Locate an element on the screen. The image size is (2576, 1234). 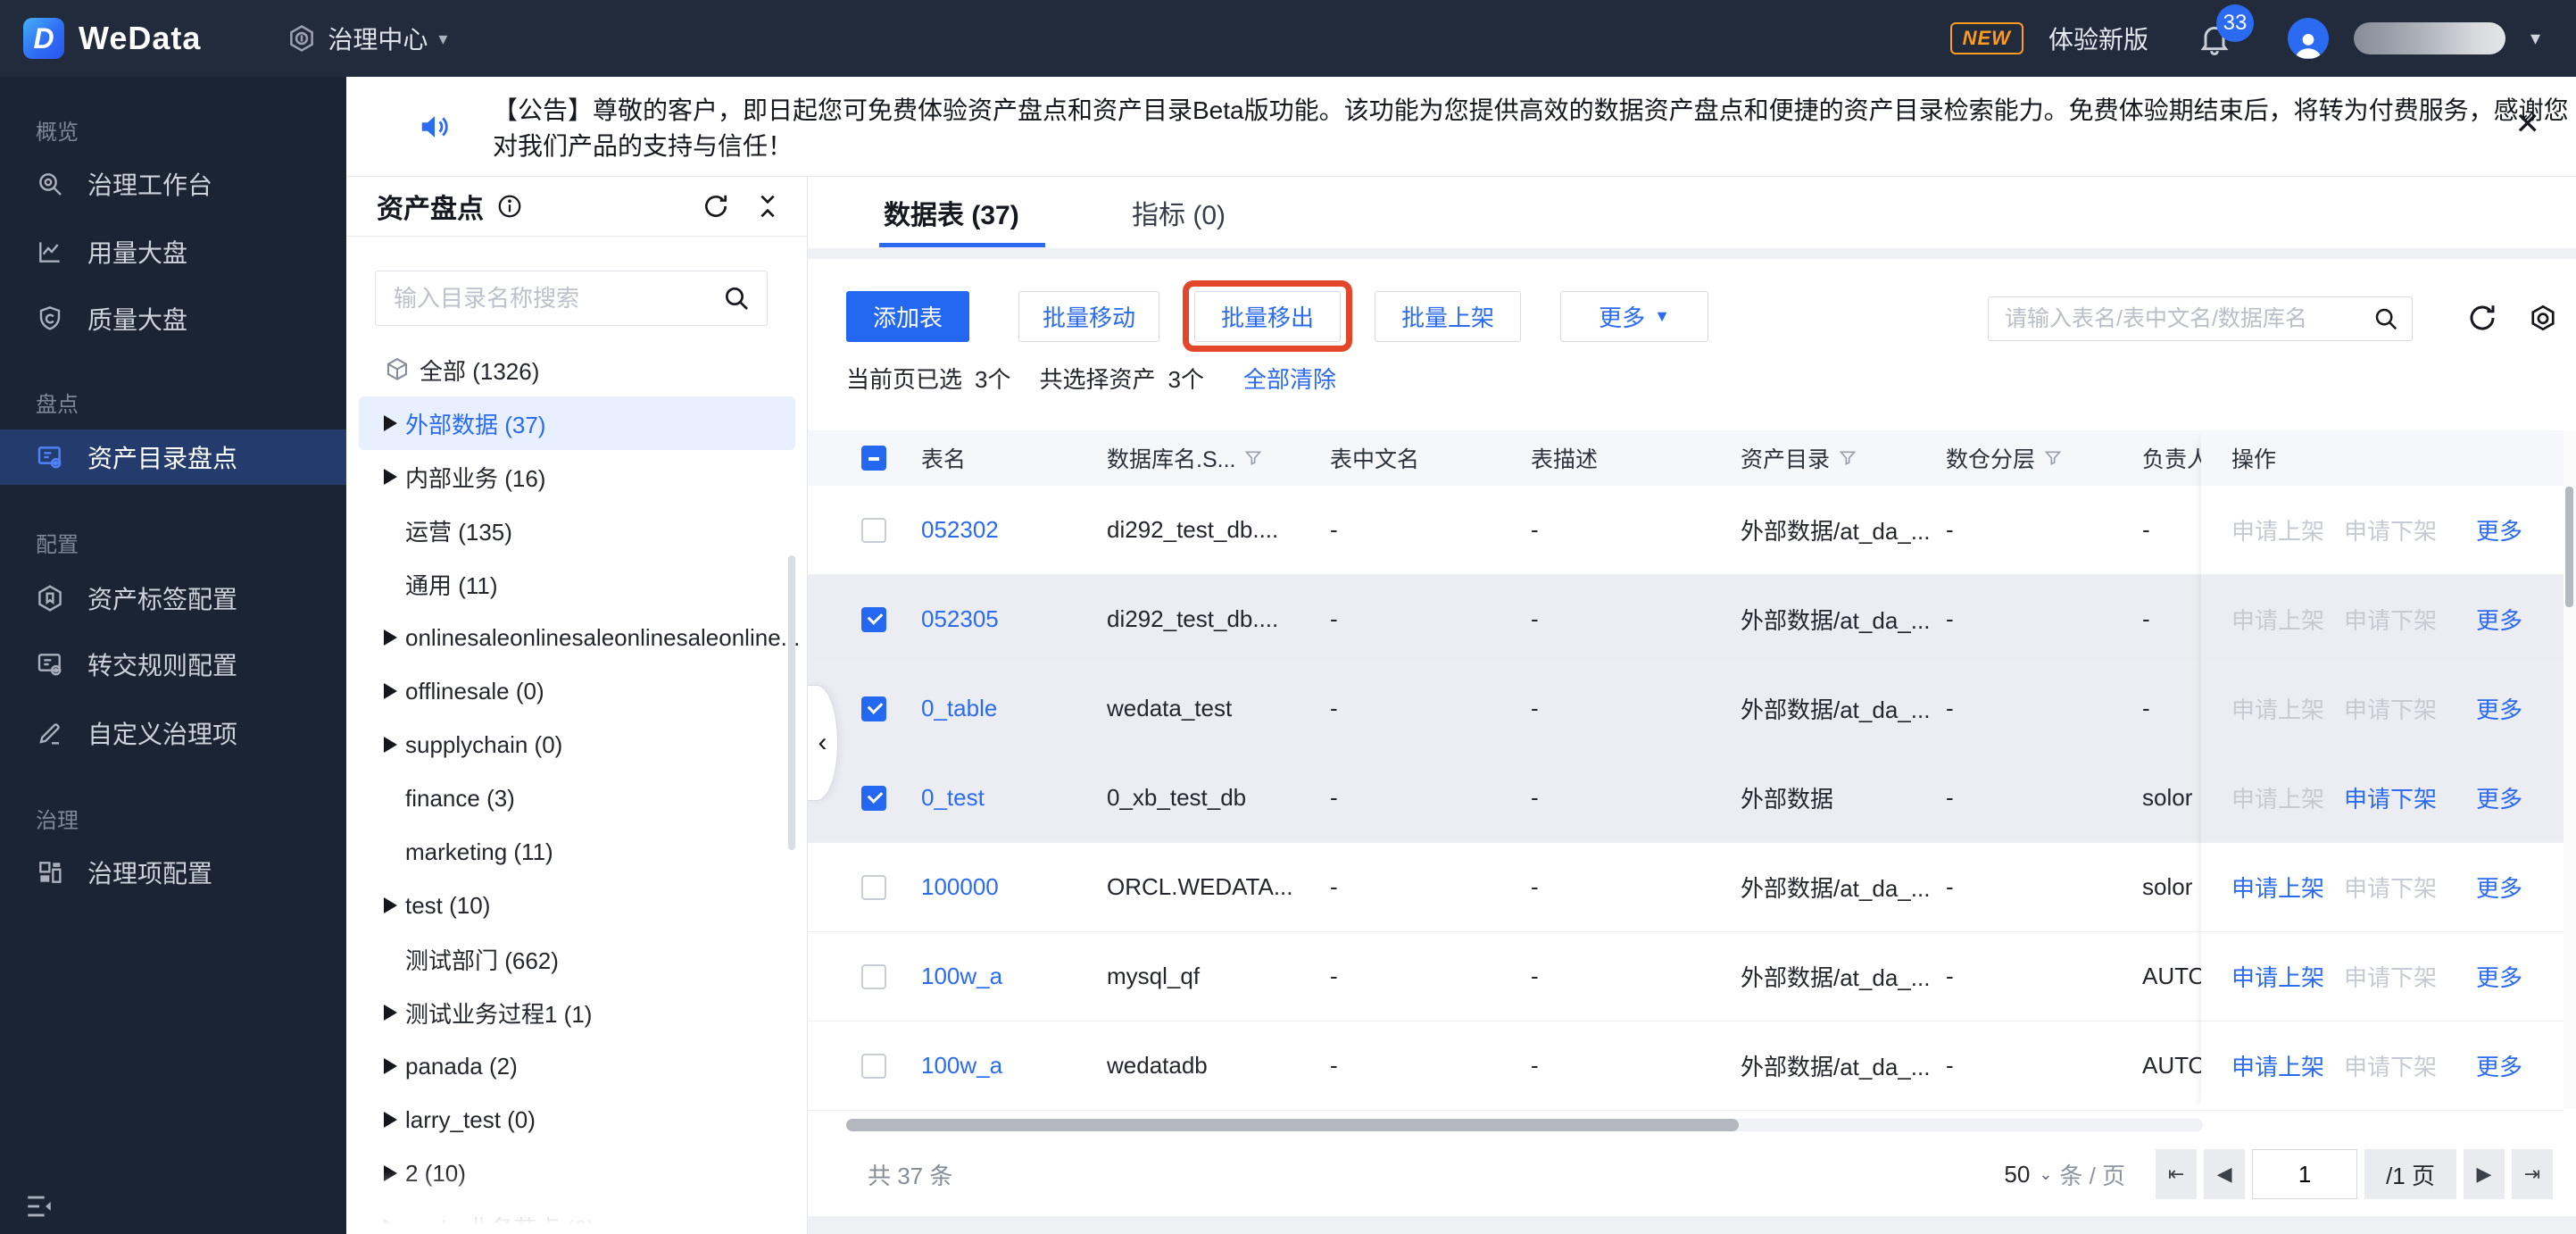
batch-move-button: 批量移动 is located at coordinates (1088, 316).